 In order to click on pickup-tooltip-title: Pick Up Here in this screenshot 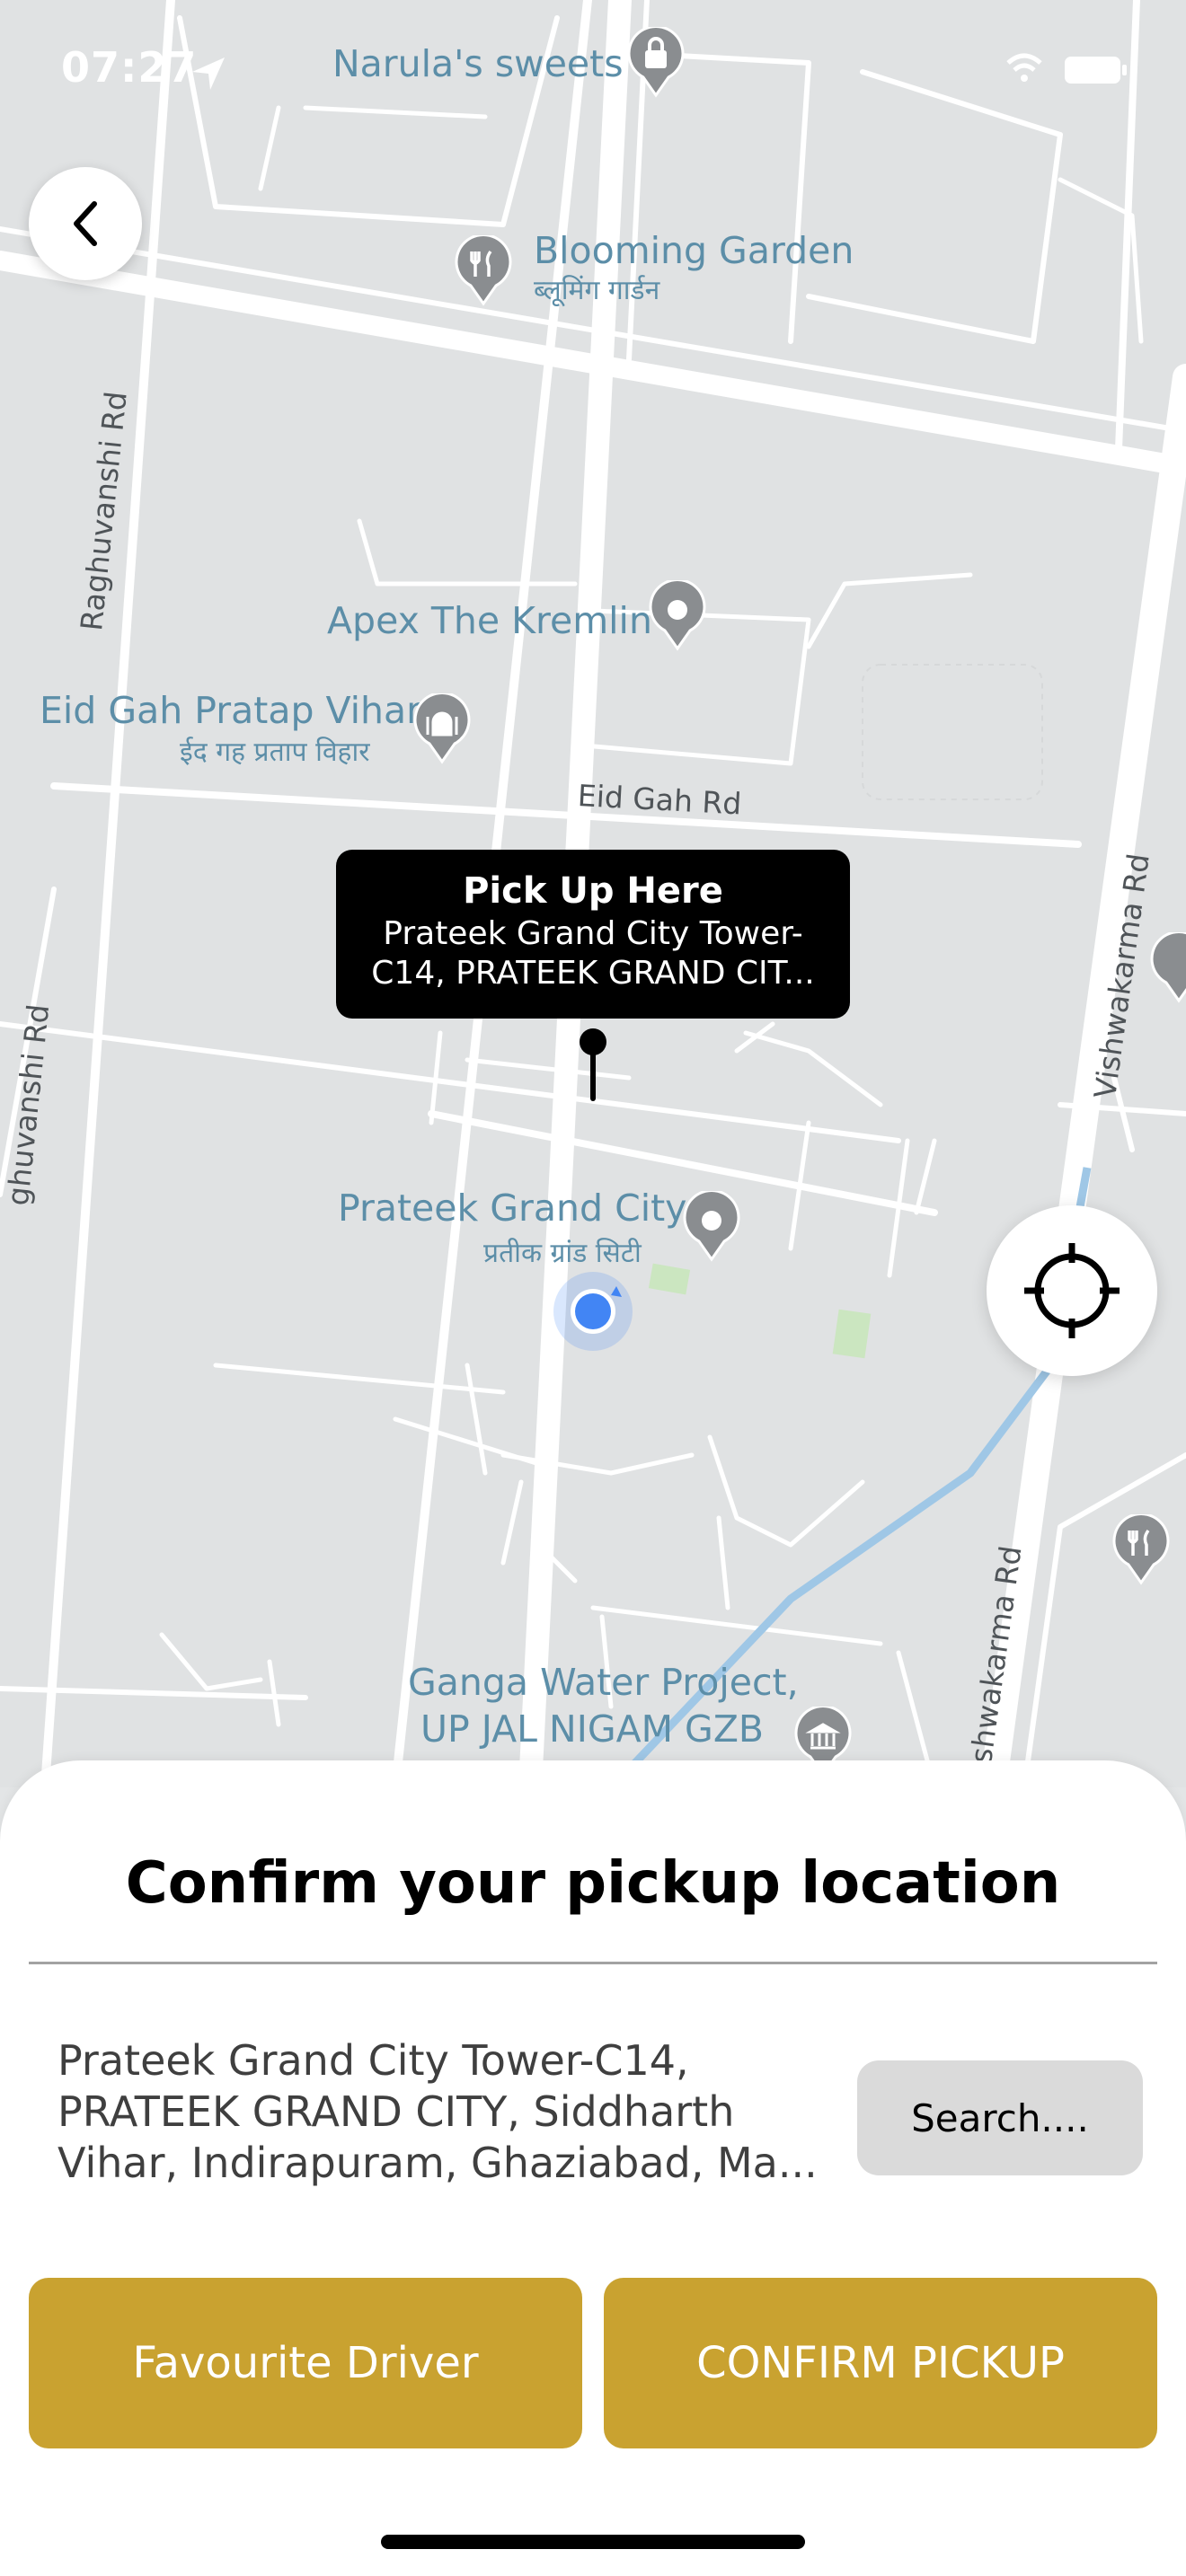, I will do `click(593, 891)`.